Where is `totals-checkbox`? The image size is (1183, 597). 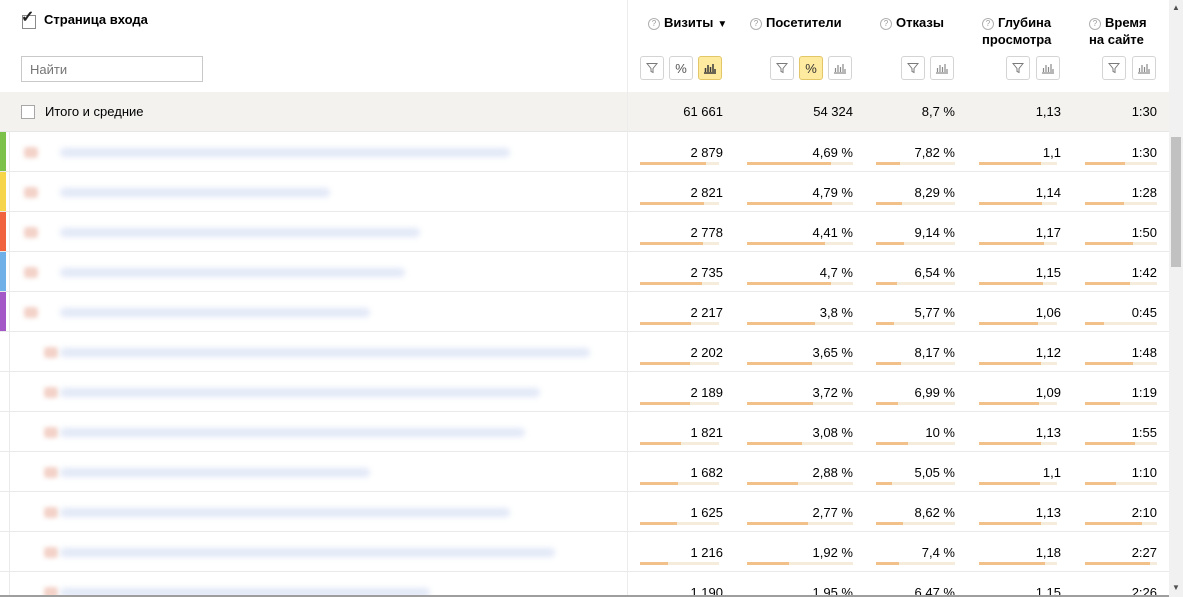 totals-checkbox is located at coordinates (28, 112).